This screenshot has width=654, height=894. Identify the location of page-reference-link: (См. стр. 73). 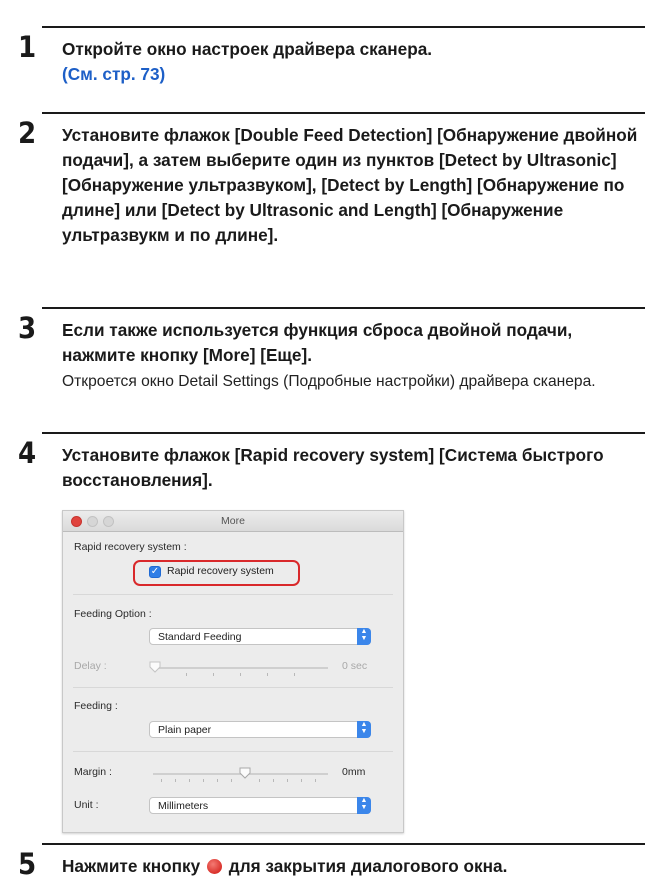
(351, 74).